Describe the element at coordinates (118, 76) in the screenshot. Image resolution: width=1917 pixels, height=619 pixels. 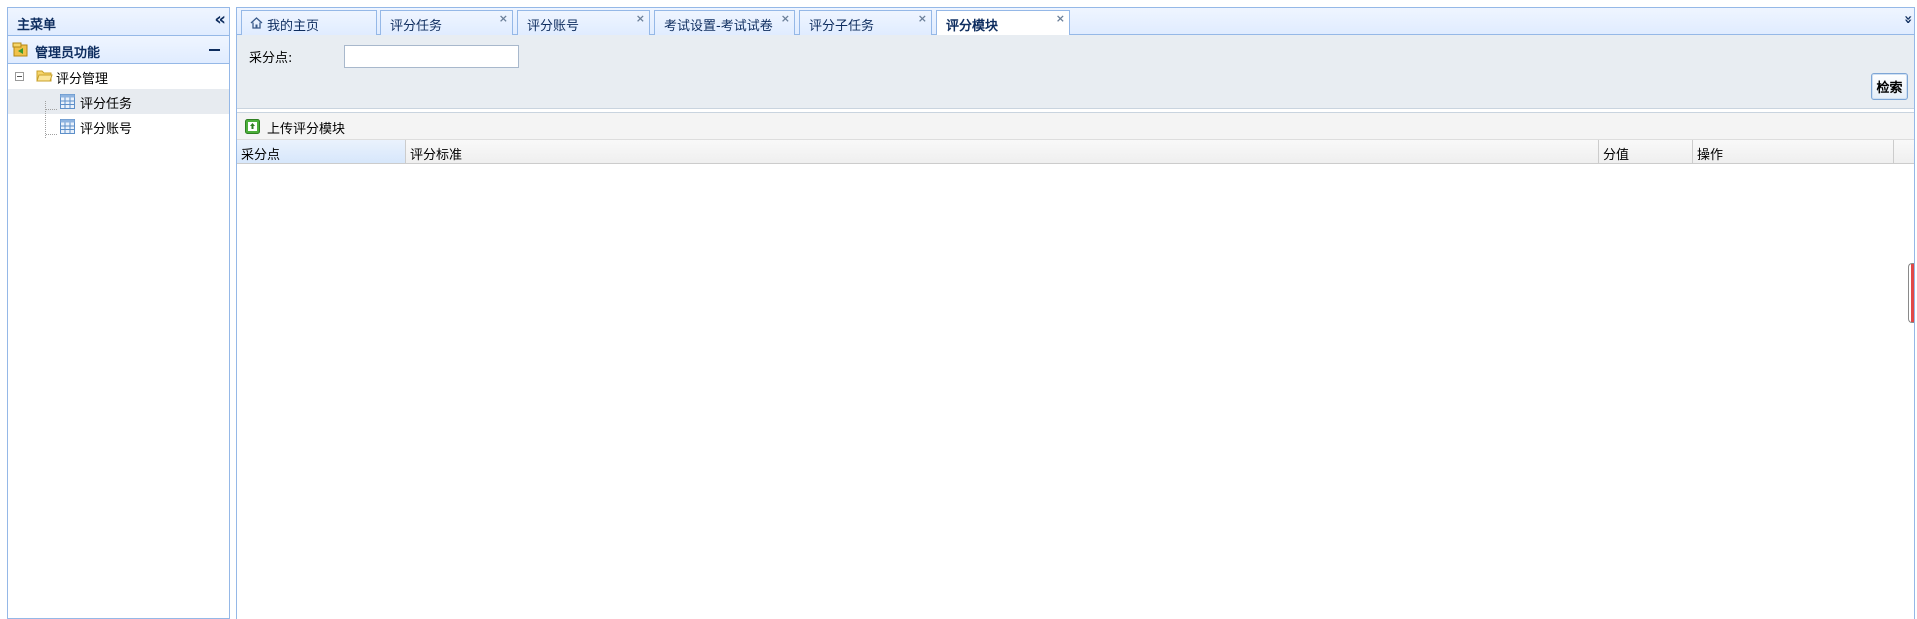
I see `tree-node-scoring-management: 评分管理` at that location.